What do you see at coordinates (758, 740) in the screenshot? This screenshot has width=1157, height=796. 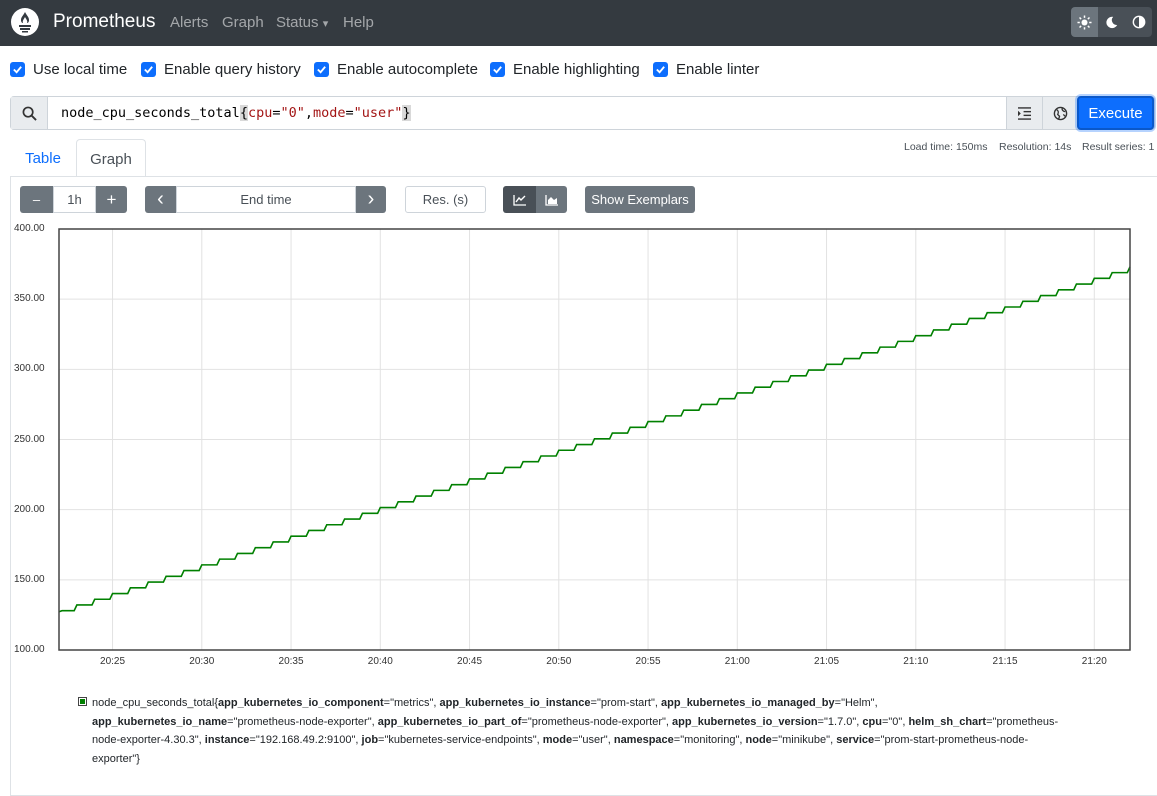 I see `legend-label-key: node` at bounding box center [758, 740].